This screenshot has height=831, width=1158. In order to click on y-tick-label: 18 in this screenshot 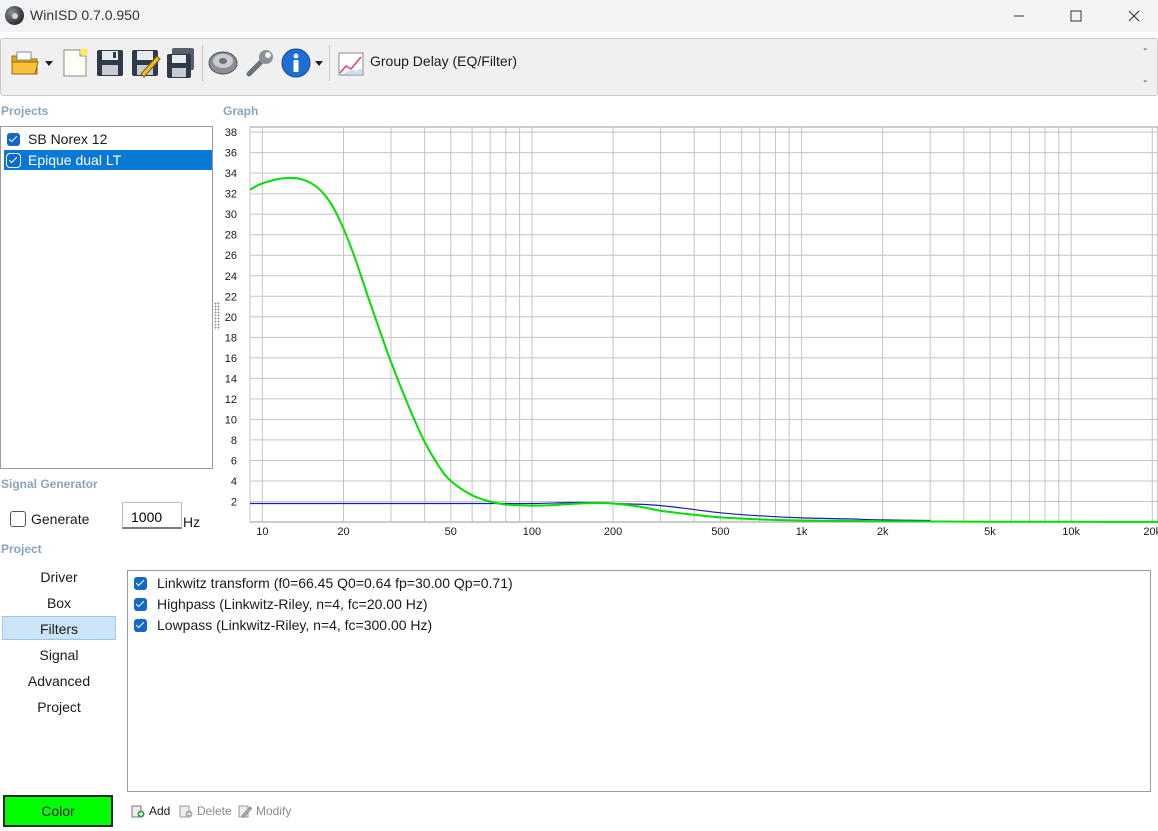, I will do `click(231, 338)`.